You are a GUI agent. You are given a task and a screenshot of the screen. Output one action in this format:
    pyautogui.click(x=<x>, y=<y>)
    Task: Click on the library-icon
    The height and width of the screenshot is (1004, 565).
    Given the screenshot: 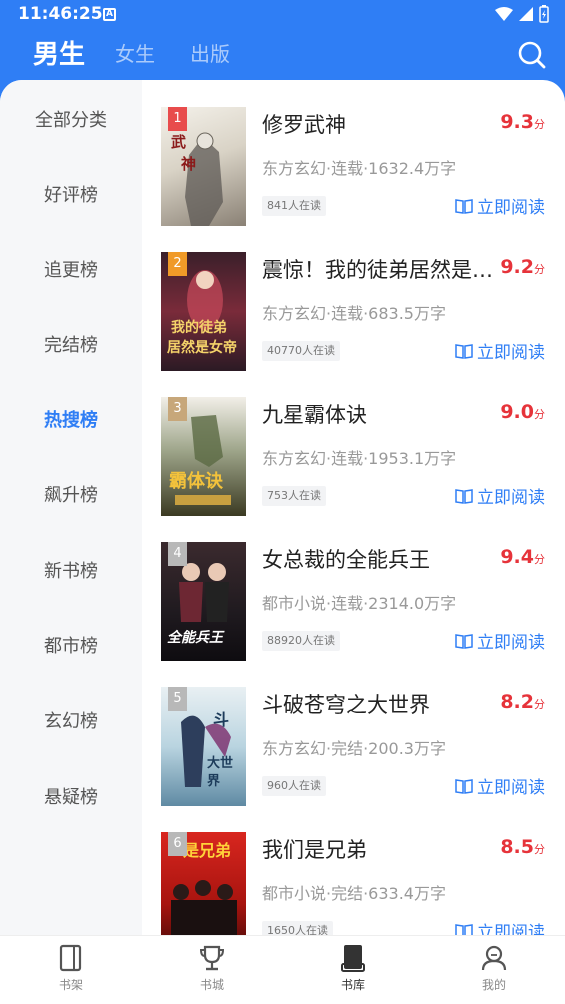 What is the action you would take?
    pyautogui.click(x=353, y=958)
    